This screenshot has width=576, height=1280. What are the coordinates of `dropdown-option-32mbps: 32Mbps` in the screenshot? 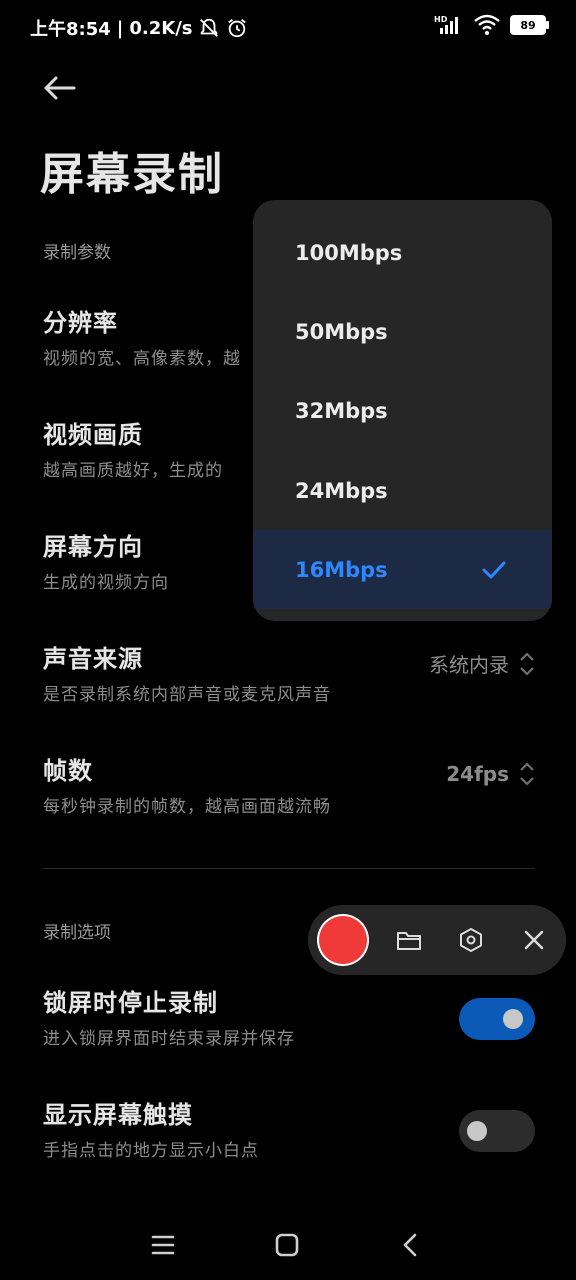 It's located at (402, 410).